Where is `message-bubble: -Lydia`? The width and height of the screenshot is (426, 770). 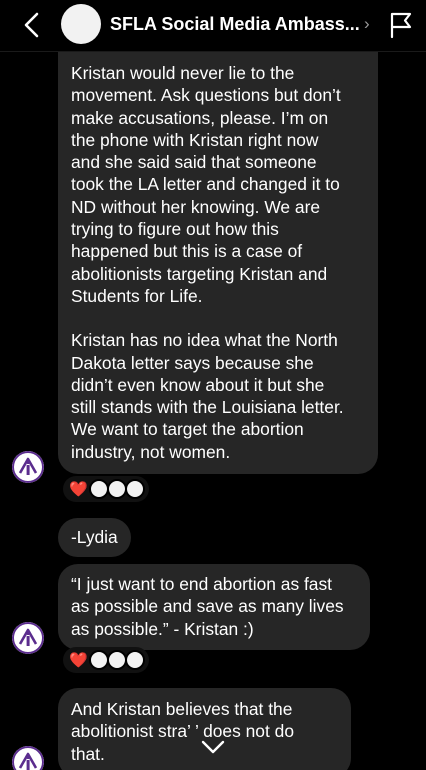
message-bubble: -Lydia is located at coordinates (94, 538).